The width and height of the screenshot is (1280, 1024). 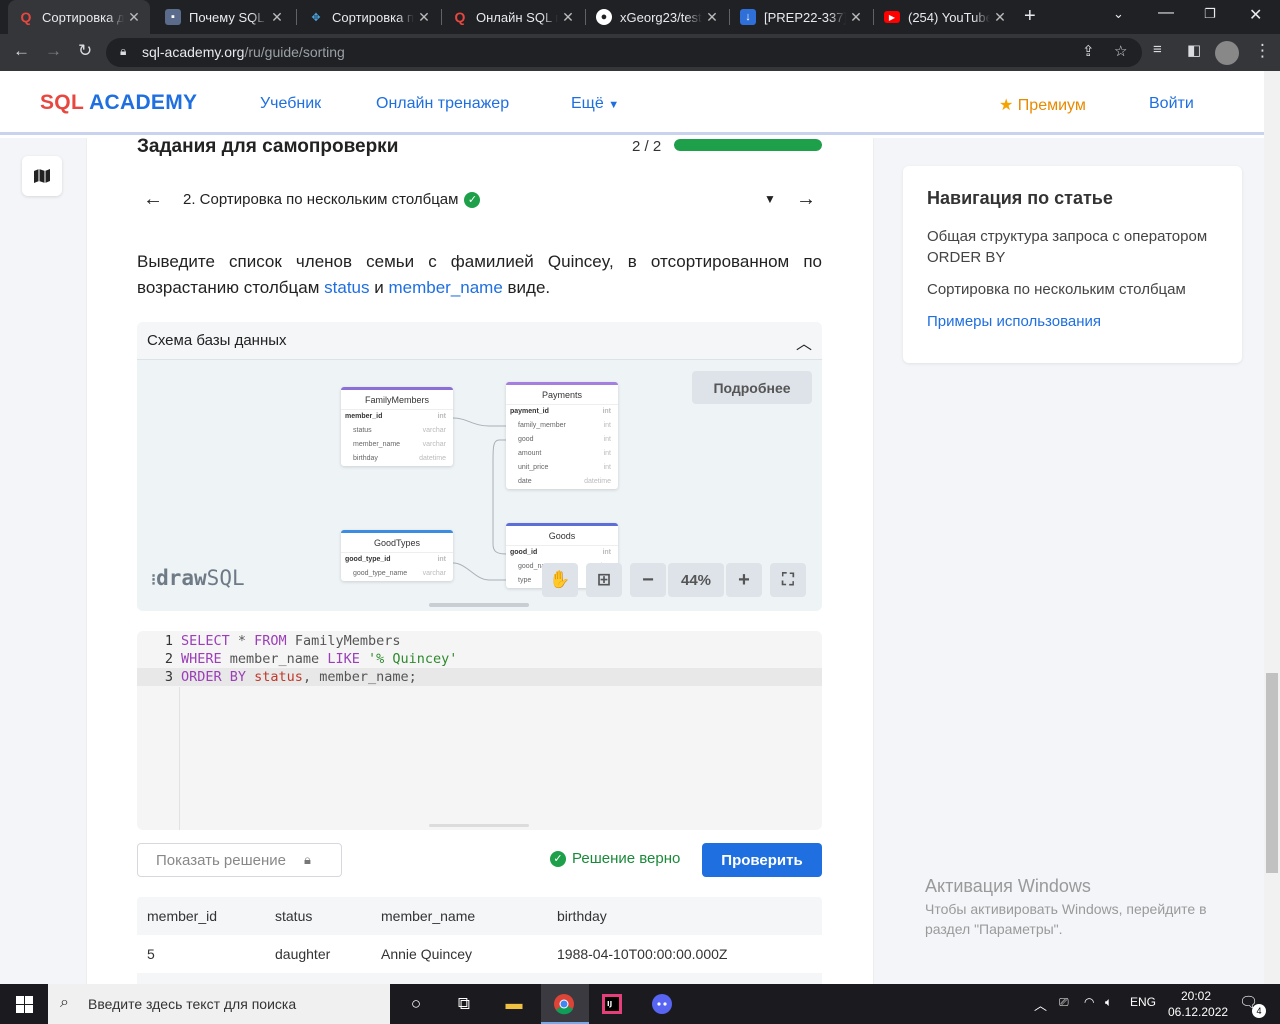 I want to click on tab-sorting: Q Сортировка данных ✕, so click(x=79, y=17).